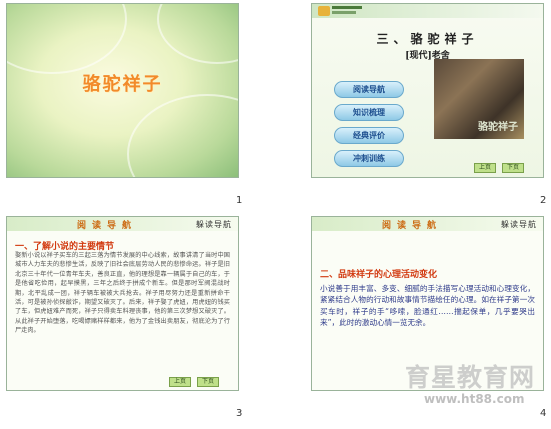 The image size is (551, 429). Describe the element at coordinates (479, 99) in the screenshot. I see `cover-photo: 骆驼祥子` at that location.